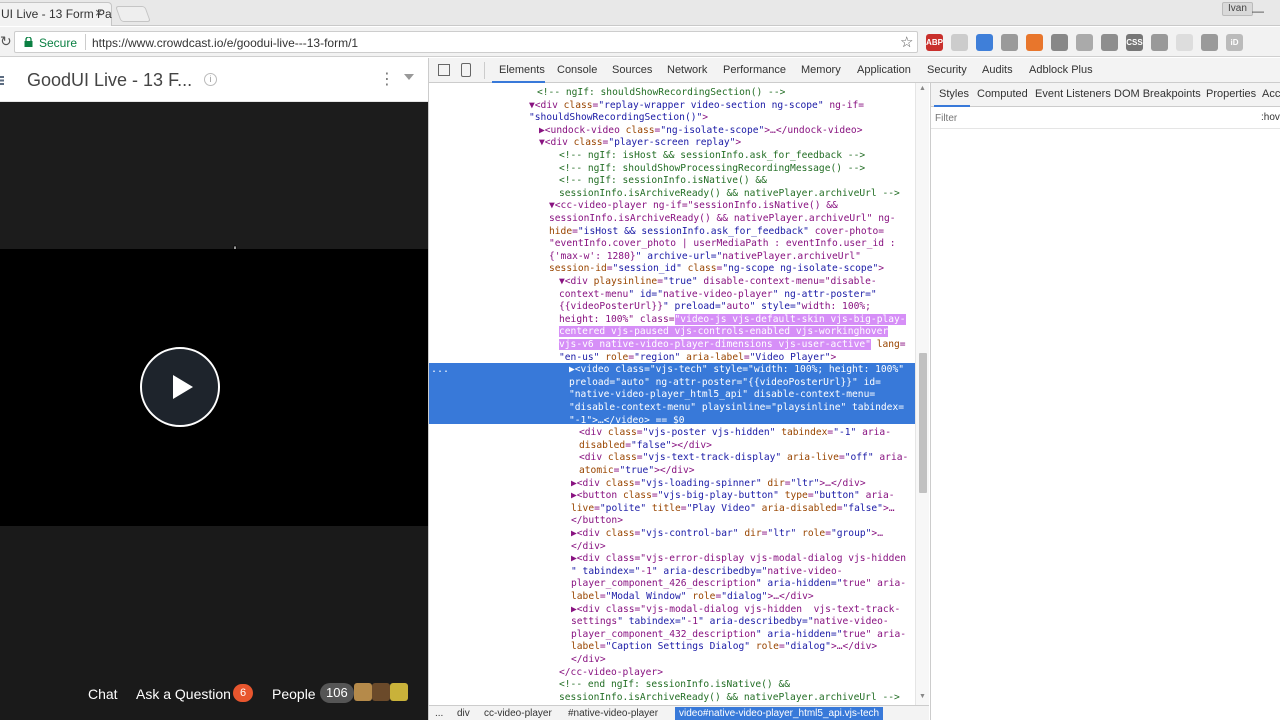  Describe the element at coordinates (947, 70) in the screenshot. I see `devtools-tab-security: Security` at that location.